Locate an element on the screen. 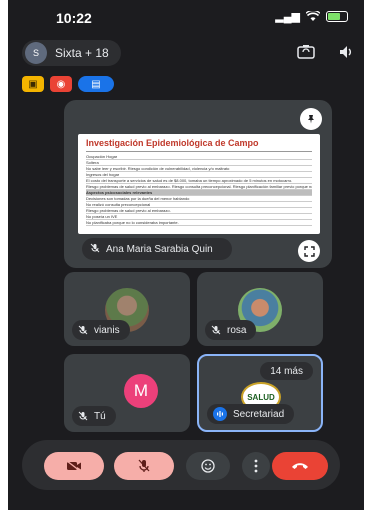  participant-name-chip: Tú is located at coordinates (94, 416).